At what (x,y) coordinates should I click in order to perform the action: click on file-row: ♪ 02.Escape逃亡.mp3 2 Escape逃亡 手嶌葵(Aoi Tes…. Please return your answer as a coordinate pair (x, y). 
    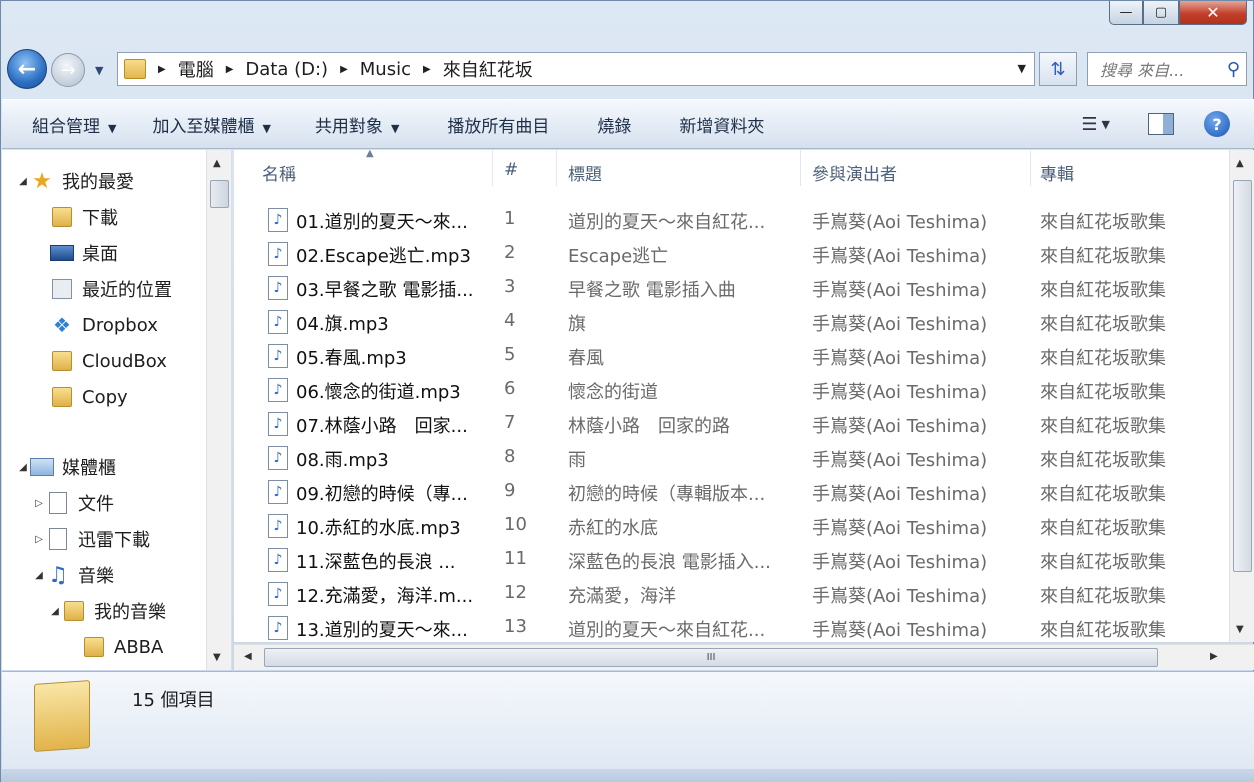
    Looking at the image, I should click on (732, 253).